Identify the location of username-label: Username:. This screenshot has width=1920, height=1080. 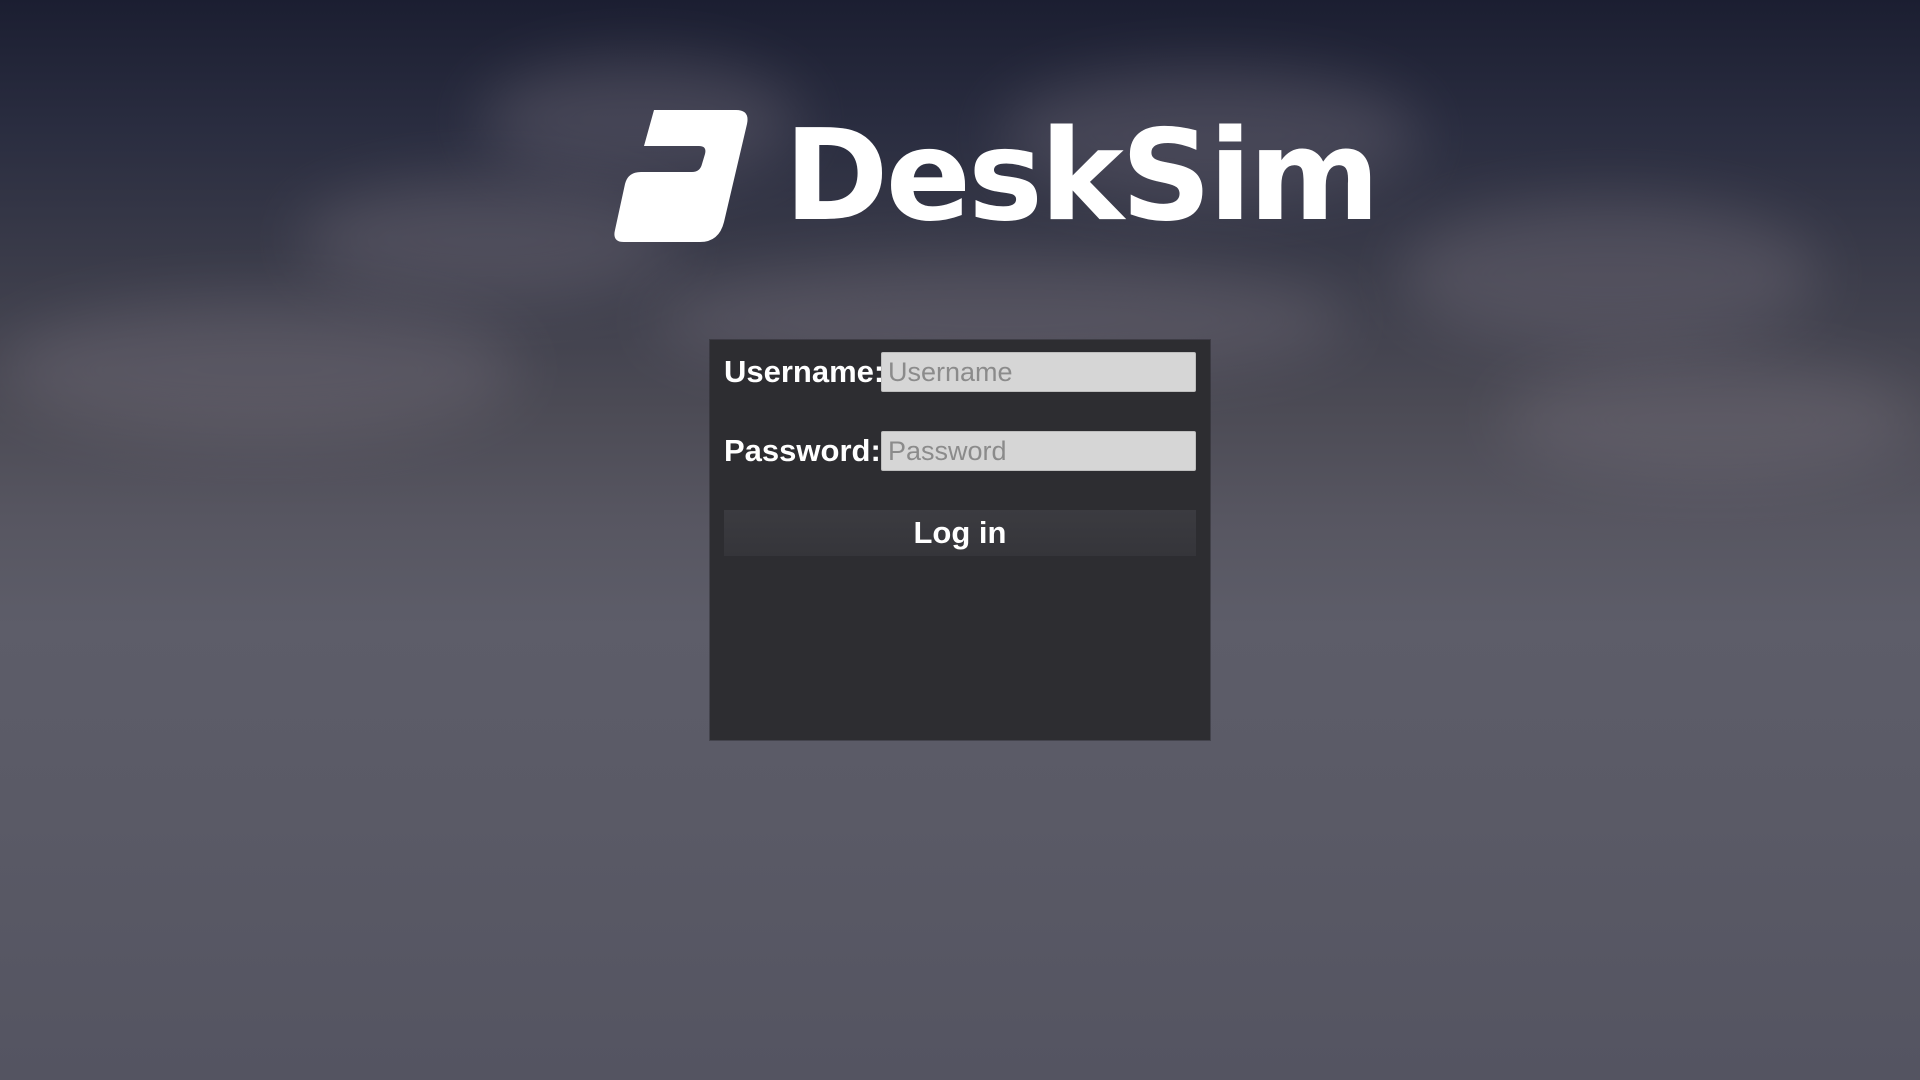
(804, 371).